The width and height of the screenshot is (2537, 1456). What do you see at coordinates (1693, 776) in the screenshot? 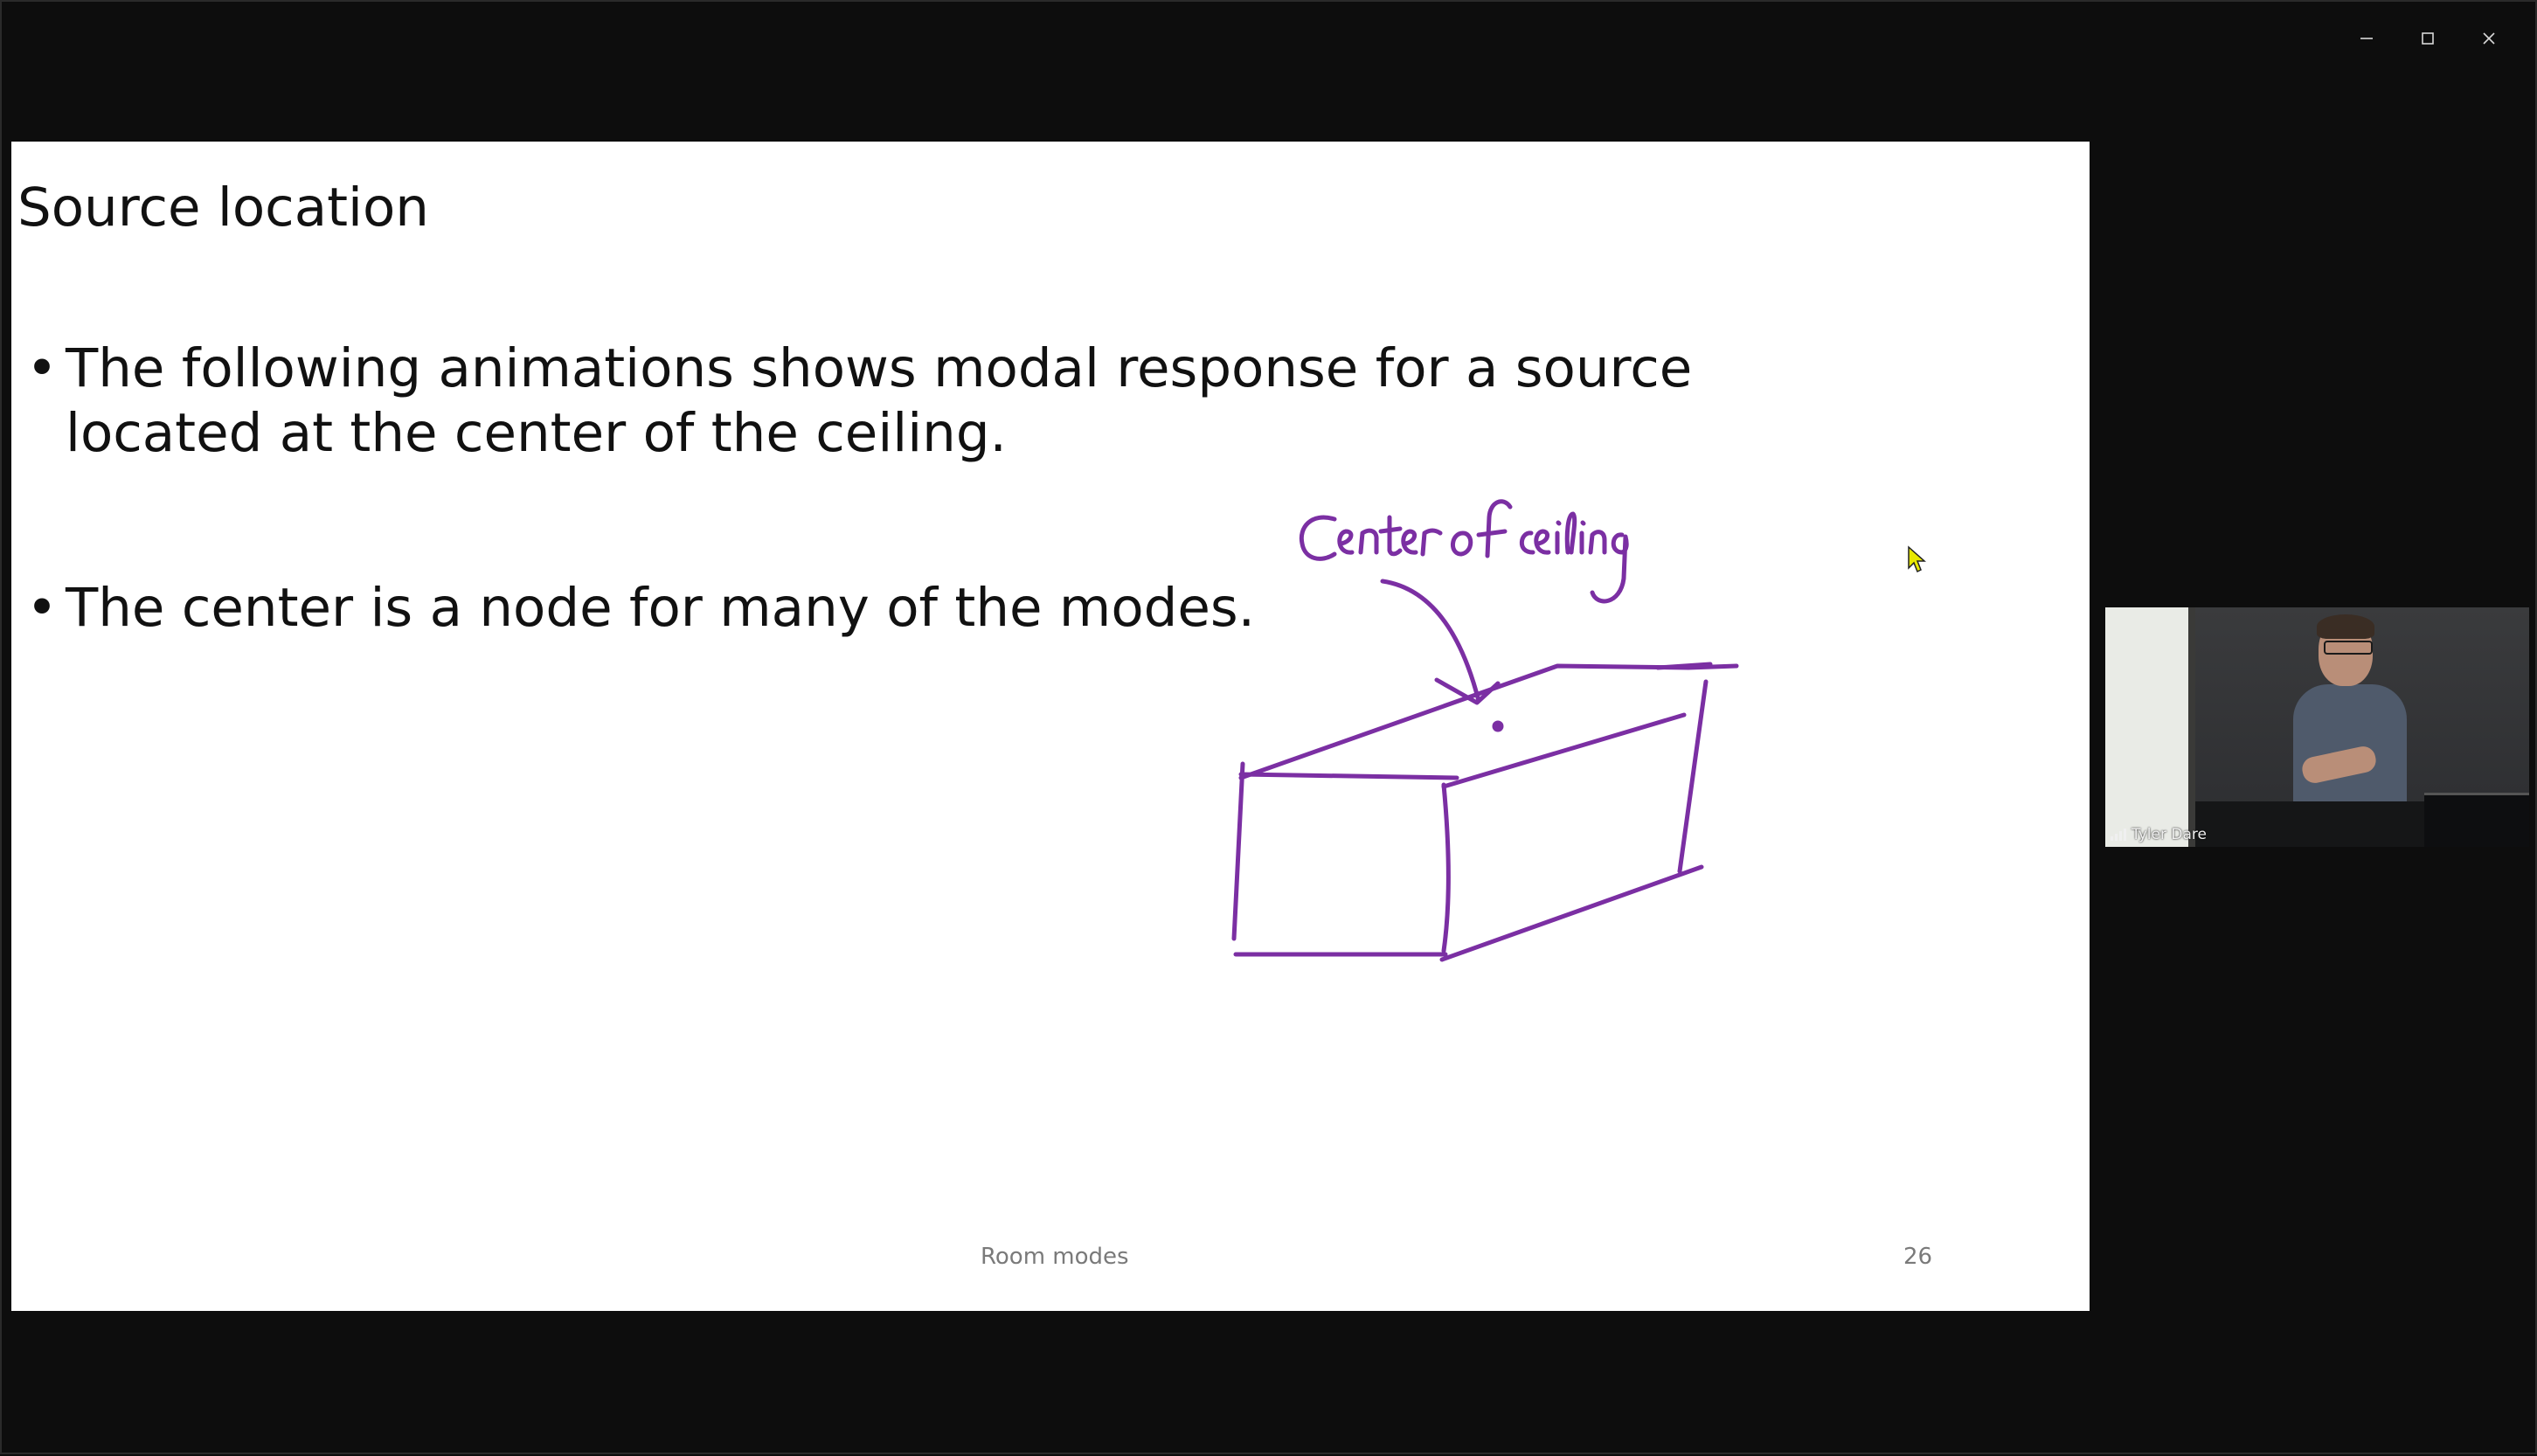
I see `box-side-back-edge` at bounding box center [1693, 776].